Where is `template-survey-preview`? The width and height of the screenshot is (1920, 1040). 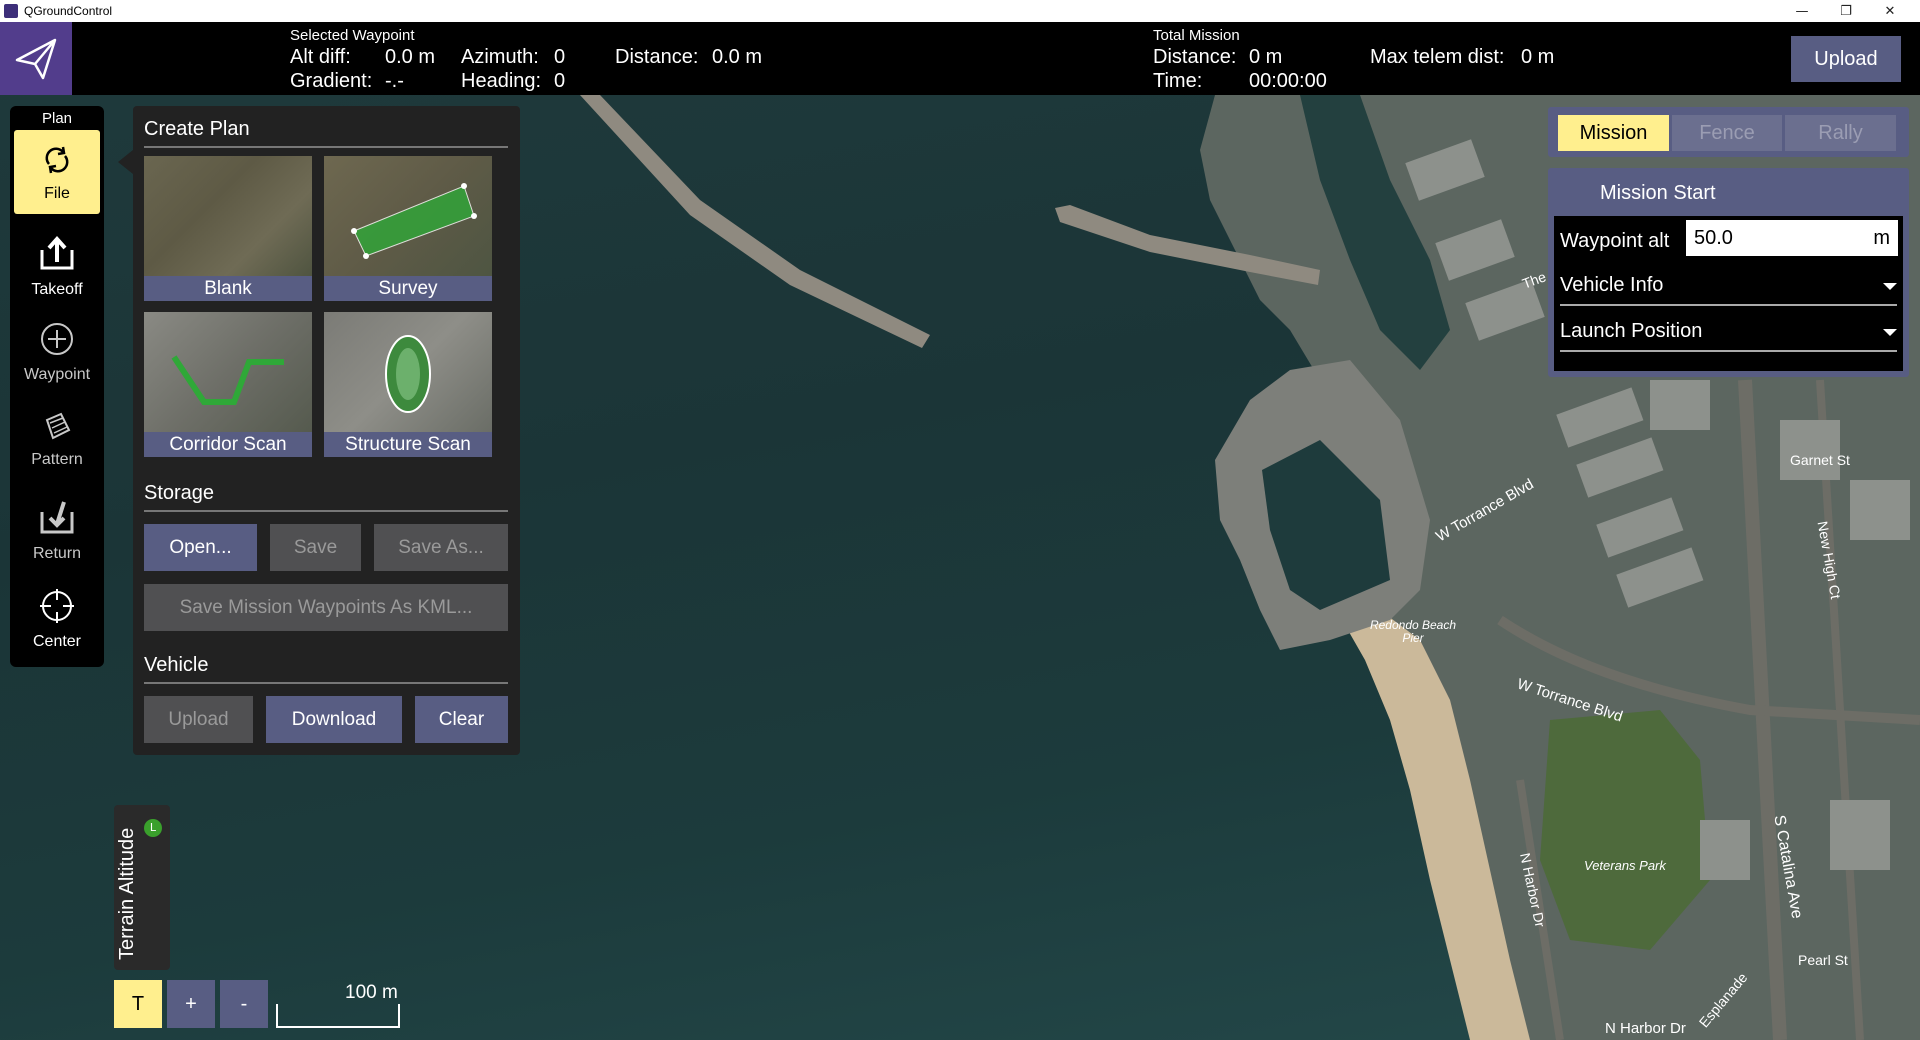 template-survey-preview is located at coordinates (408, 216).